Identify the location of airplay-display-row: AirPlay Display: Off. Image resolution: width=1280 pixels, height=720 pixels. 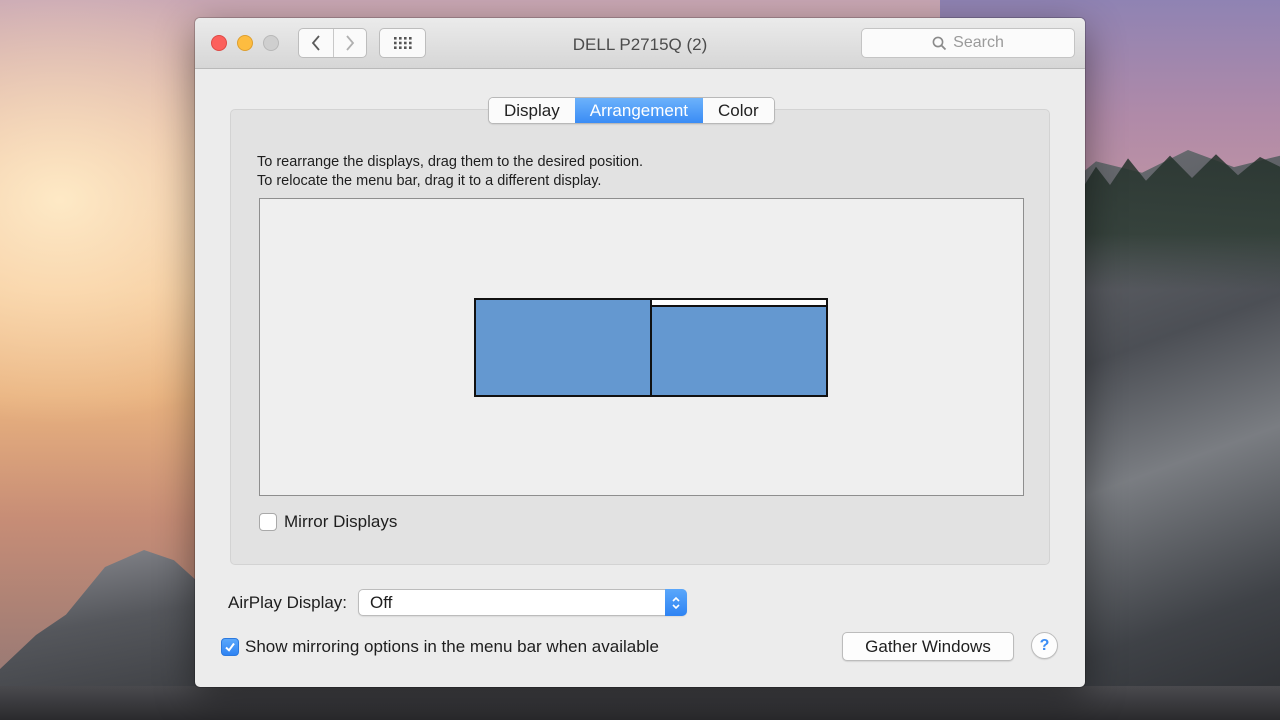
(458, 602).